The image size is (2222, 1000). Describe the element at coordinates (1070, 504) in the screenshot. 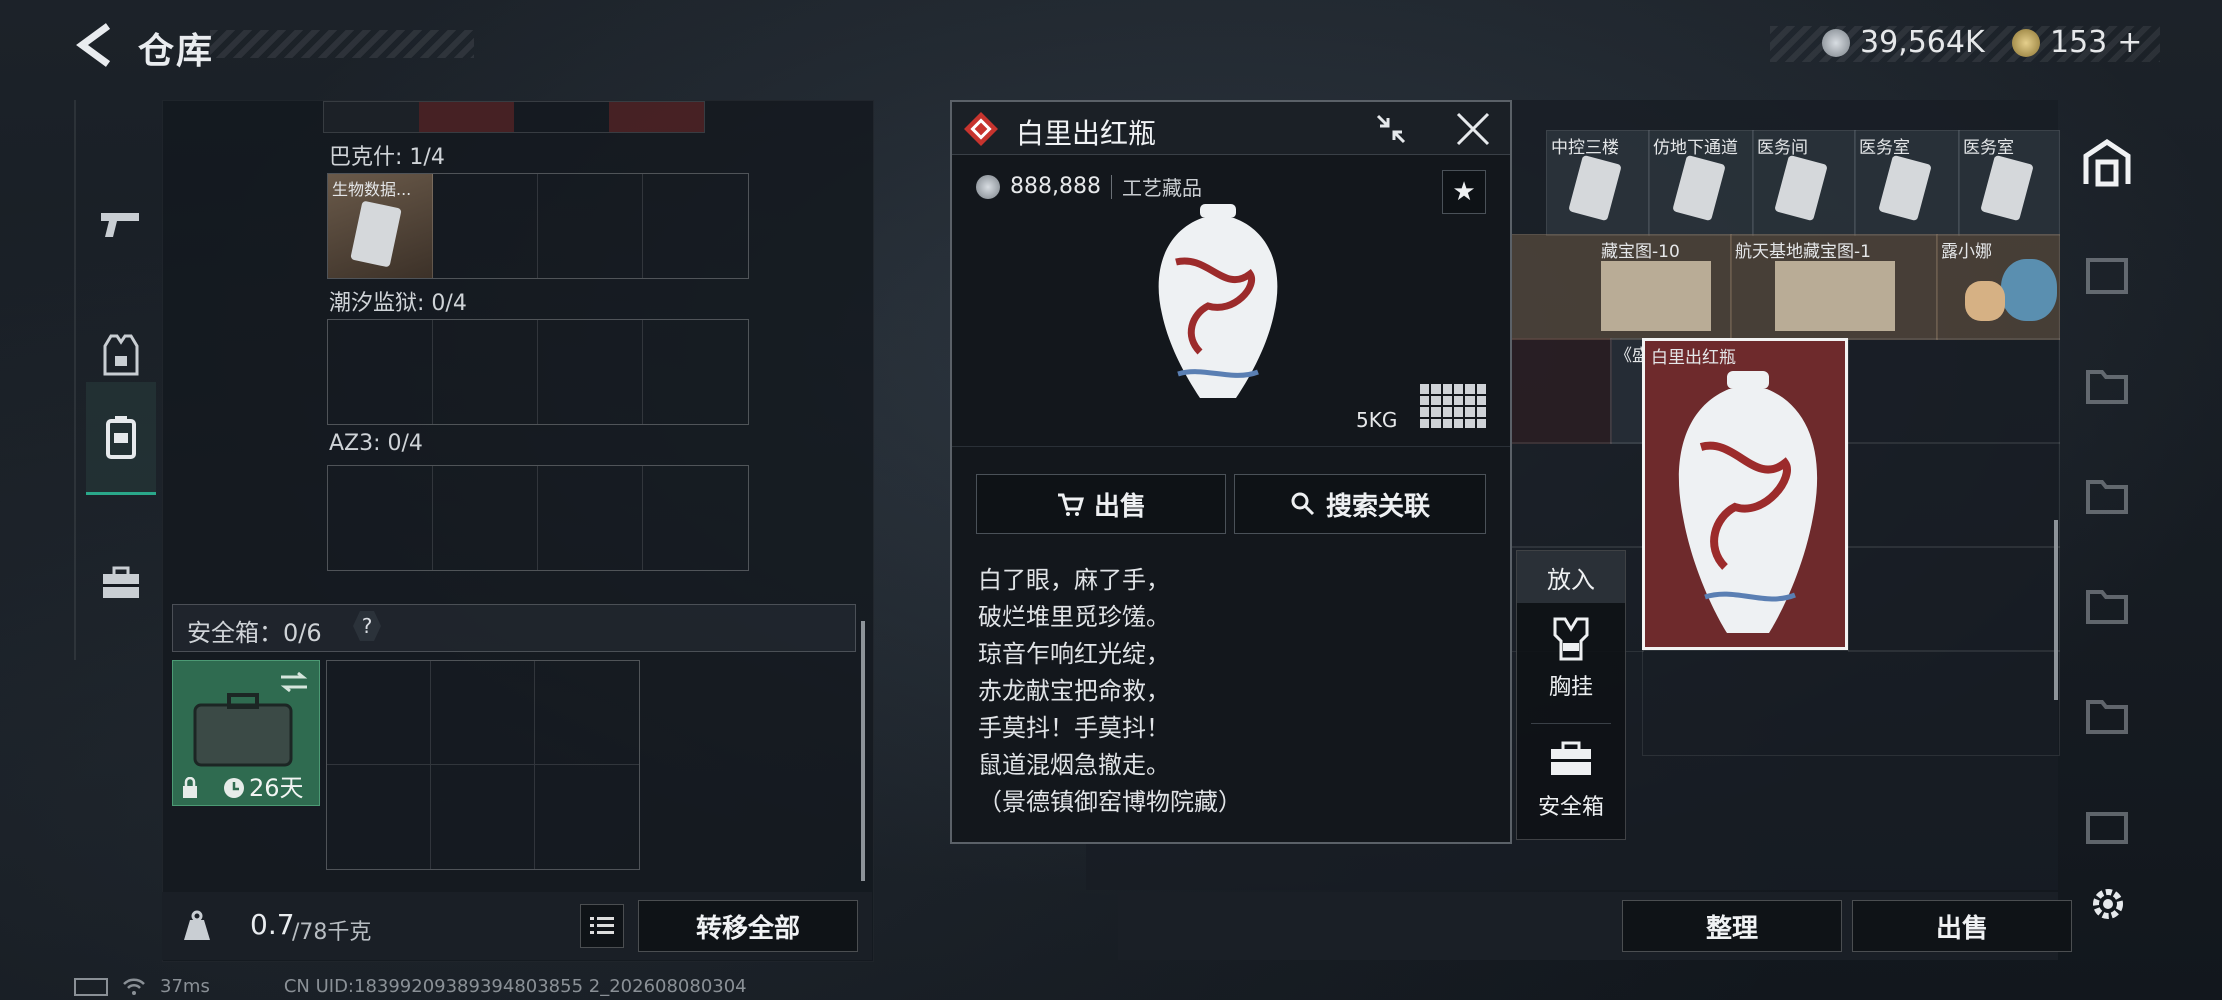

I see `sell-cart-icon` at that location.